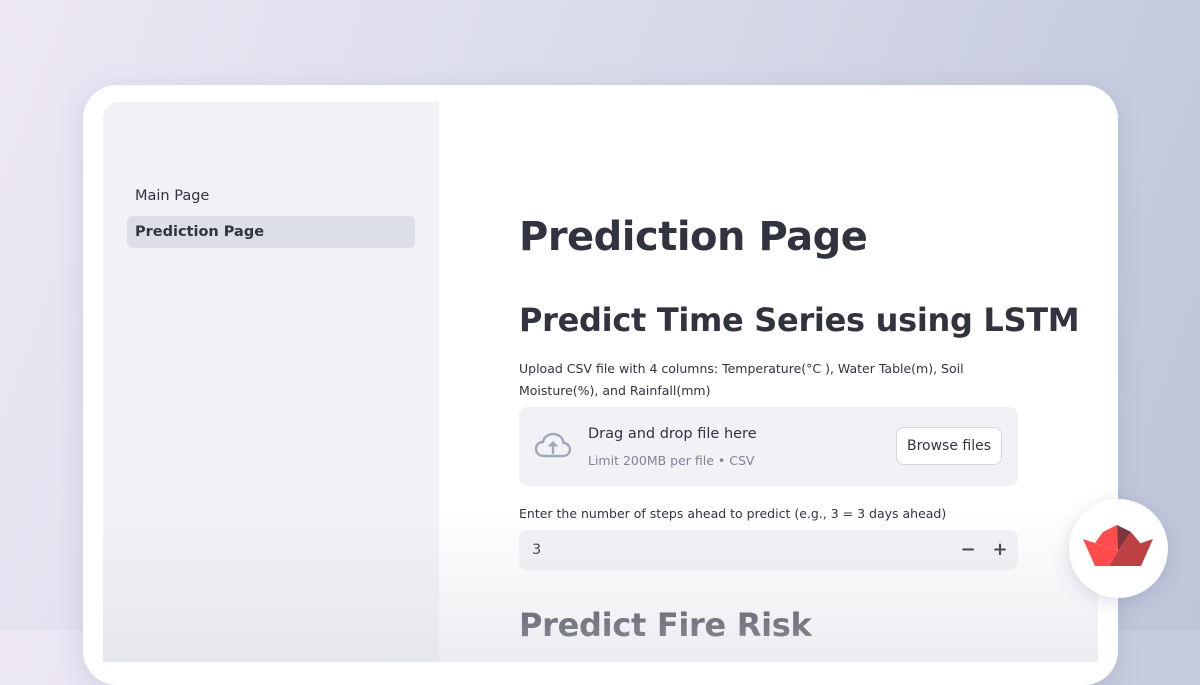 This screenshot has width=1200, height=685. Describe the element at coordinates (949, 446) in the screenshot. I see `browse-files-button: Browse files` at that location.